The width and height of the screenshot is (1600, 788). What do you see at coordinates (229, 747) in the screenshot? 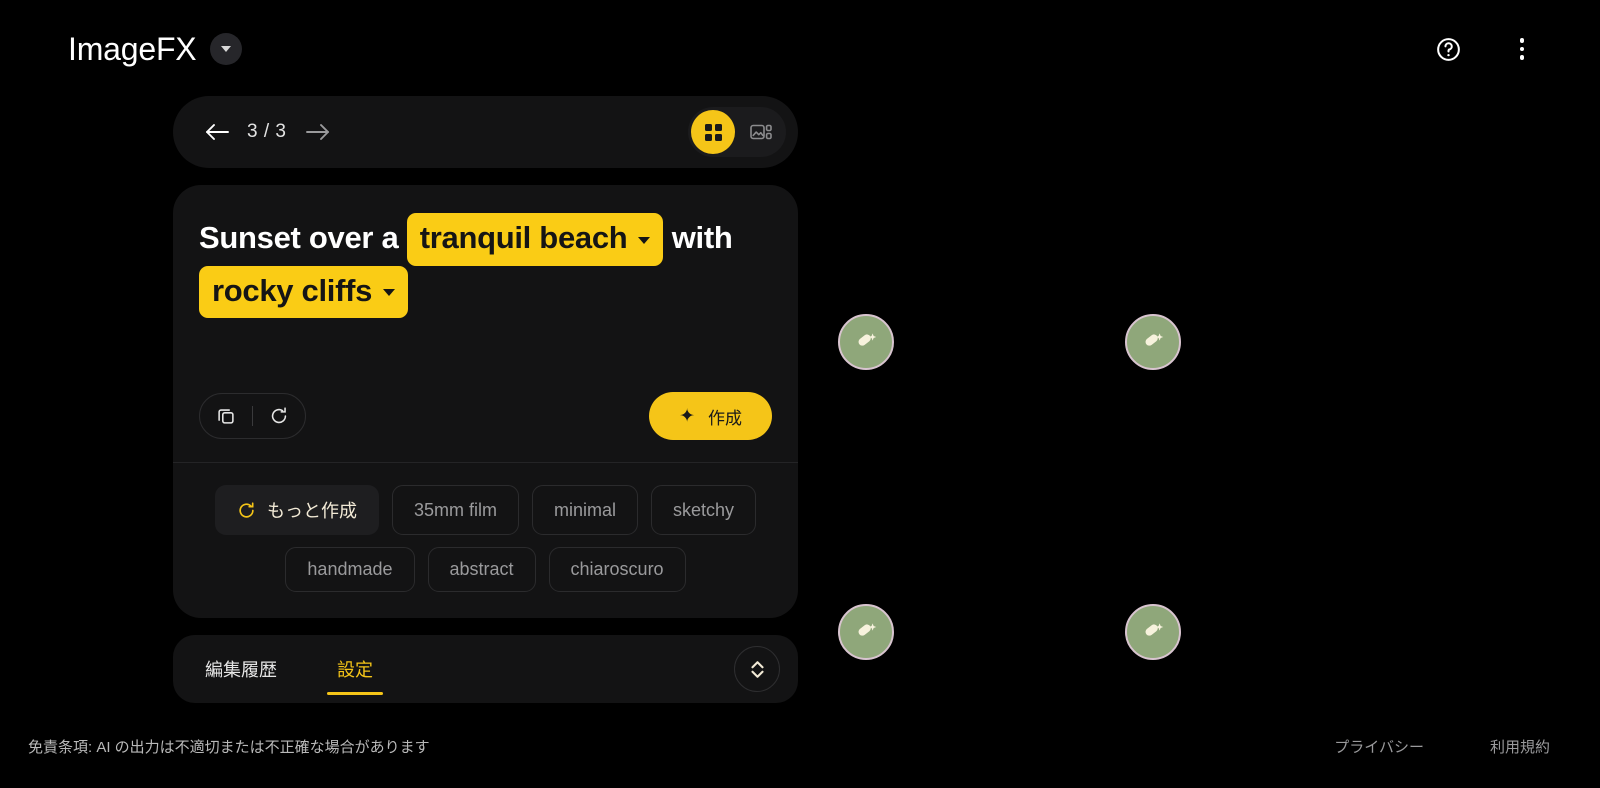
I see `disclaimer-text: 免責条項: AI の出力は不適切または不正確な場合があります` at bounding box center [229, 747].